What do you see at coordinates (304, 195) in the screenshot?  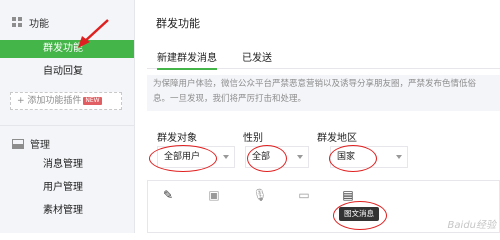 I see `video-icon: ▭` at bounding box center [304, 195].